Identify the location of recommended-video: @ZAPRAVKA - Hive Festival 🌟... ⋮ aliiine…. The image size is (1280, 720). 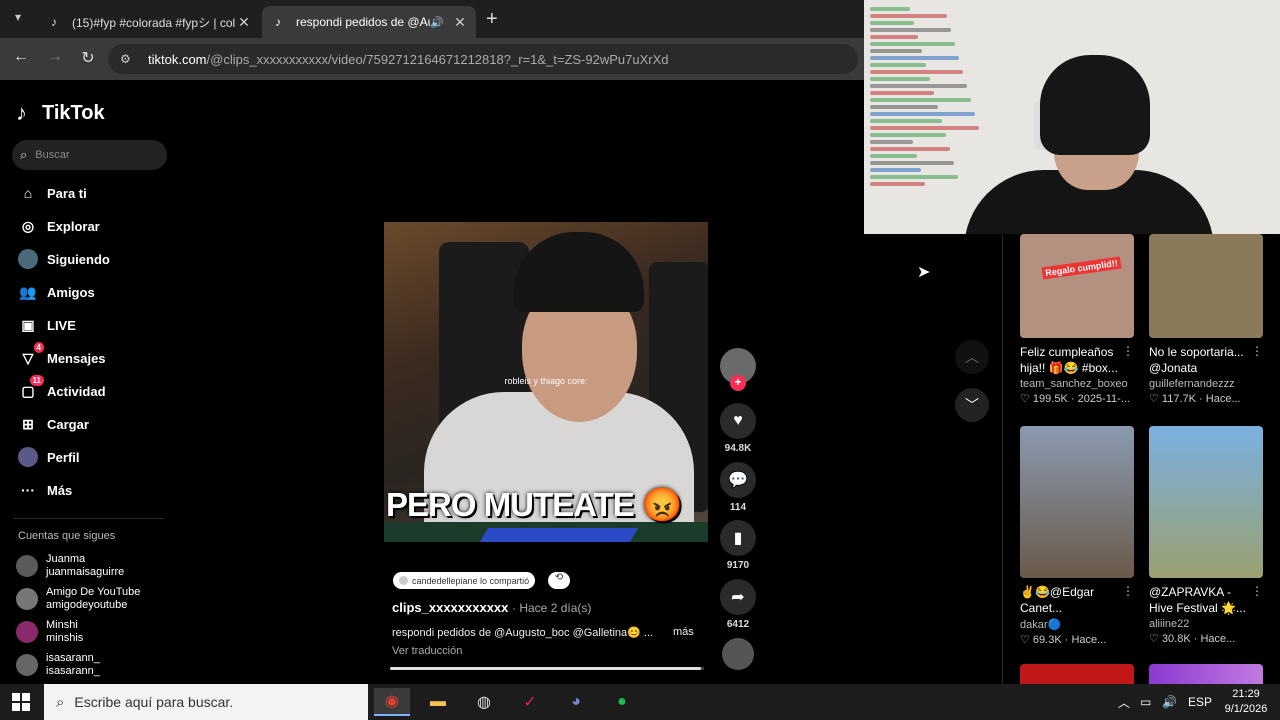
(1206, 535).